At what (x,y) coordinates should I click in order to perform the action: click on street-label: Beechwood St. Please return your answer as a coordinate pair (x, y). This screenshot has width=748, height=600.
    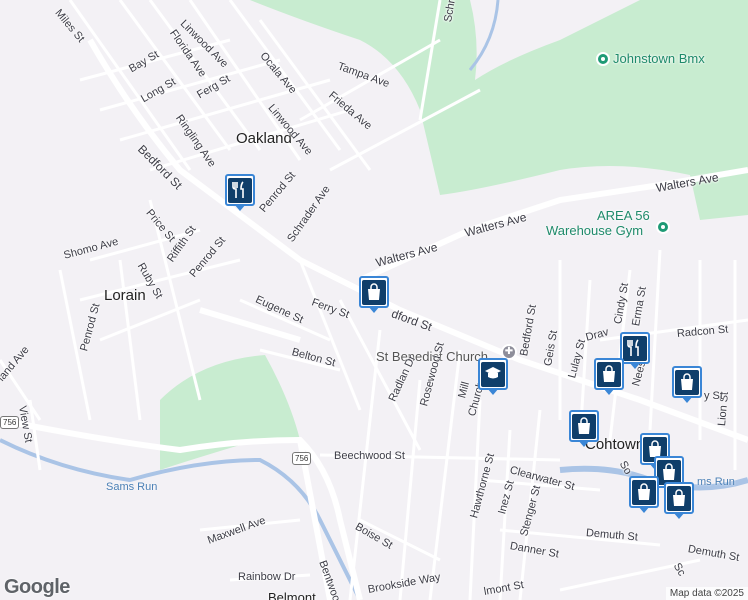
    Looking at the image, I should click on (369, 456).